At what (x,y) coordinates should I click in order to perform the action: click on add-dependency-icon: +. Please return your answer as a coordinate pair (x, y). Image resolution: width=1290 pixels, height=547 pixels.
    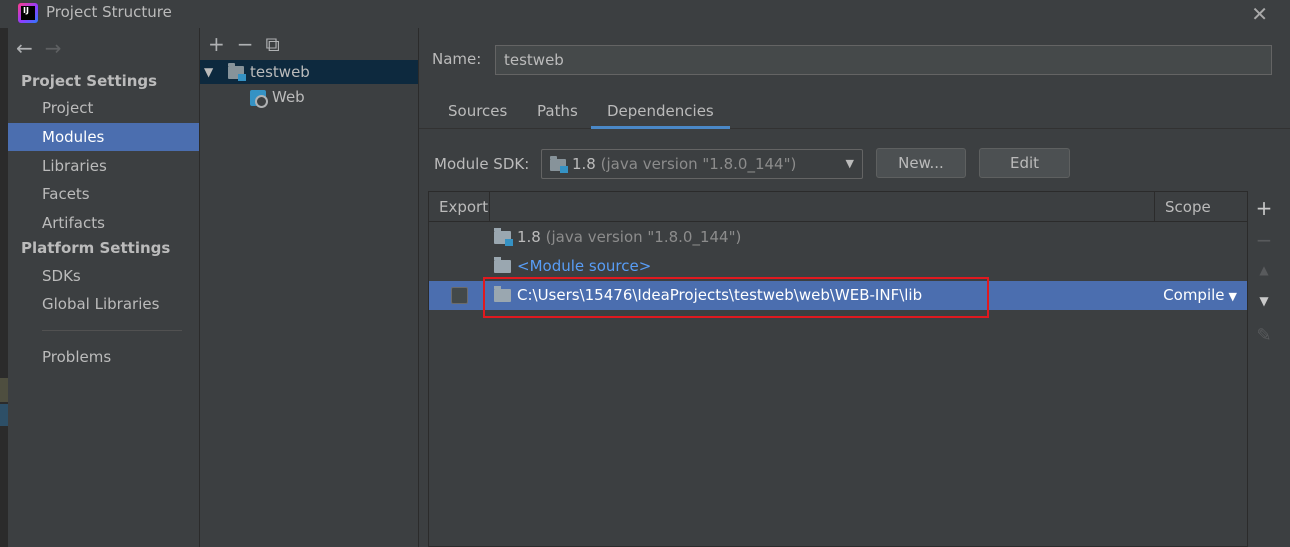
    Looking at the image, I should click on (1264, 208).